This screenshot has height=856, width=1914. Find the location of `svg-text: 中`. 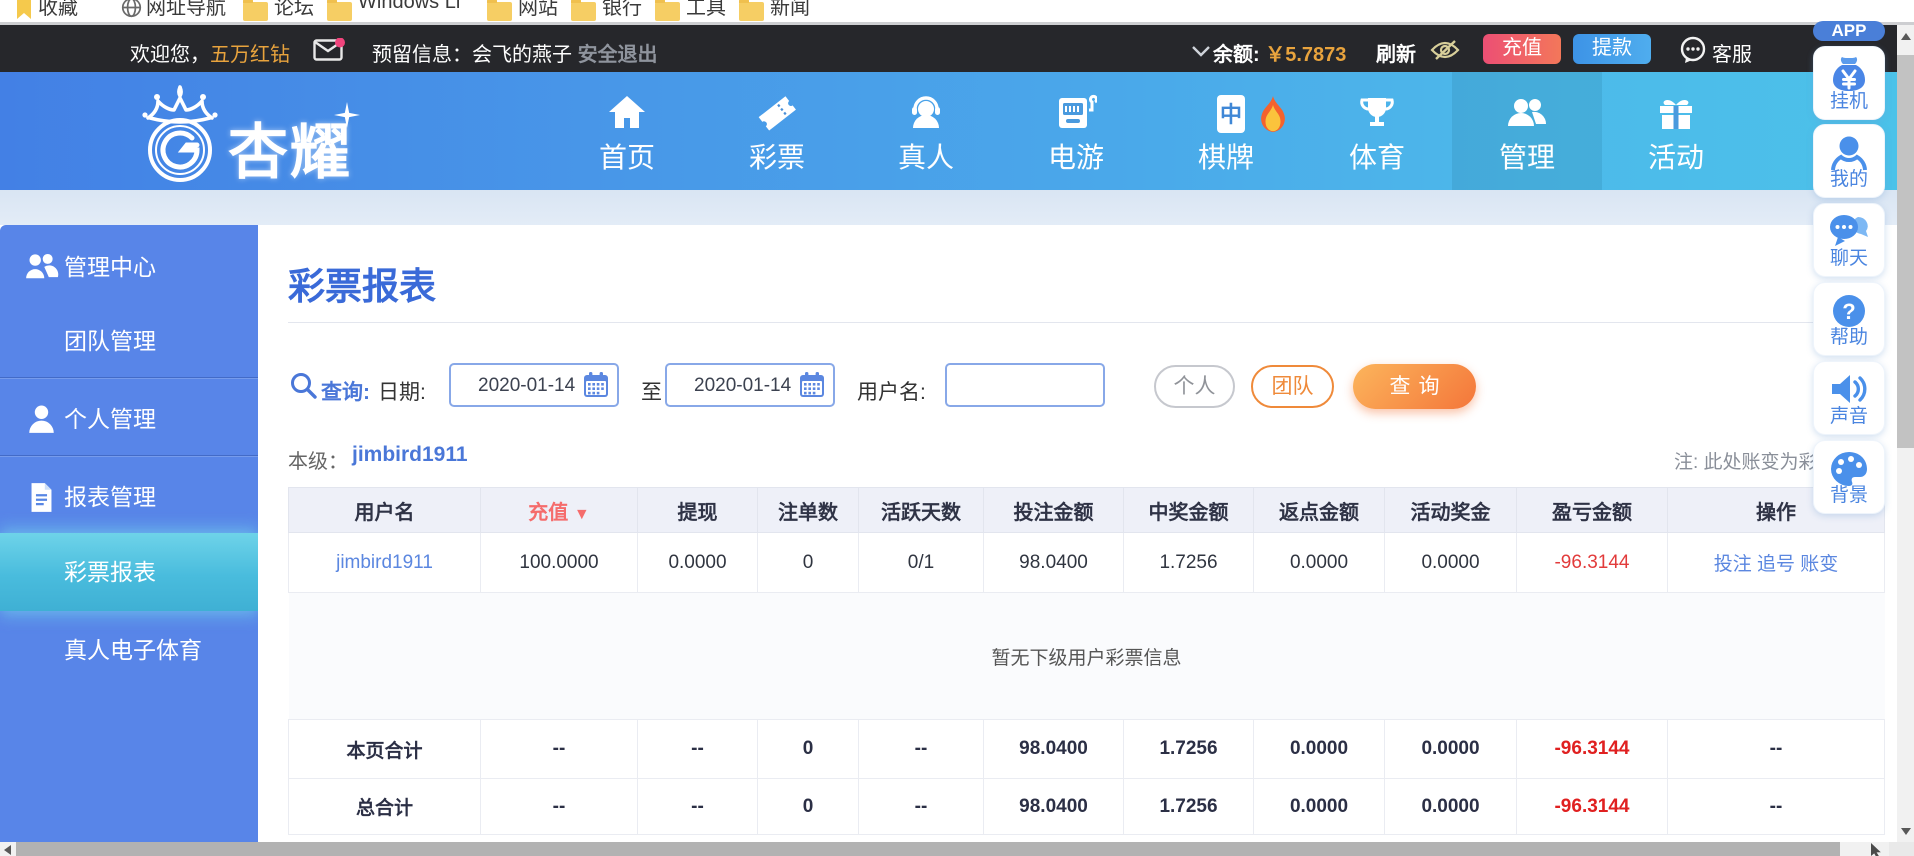

svg-text: 中 is located at coordinates (1231, 114).